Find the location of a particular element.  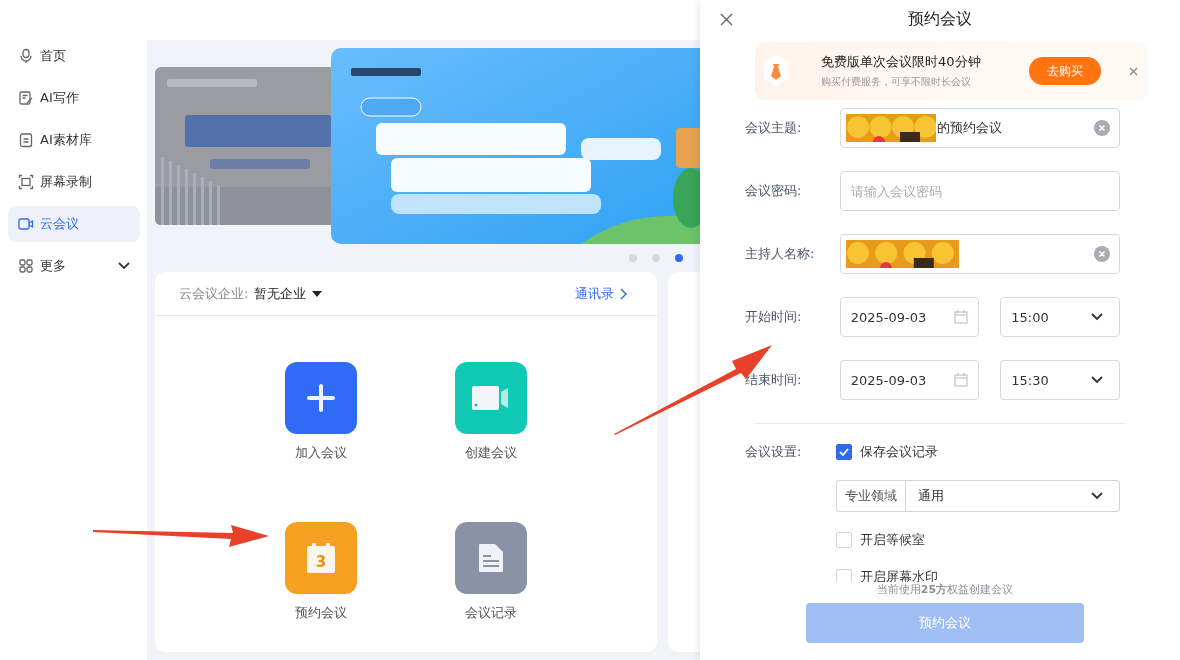

action-tile: 3 预约会议 is located at coordinates (321, 572).